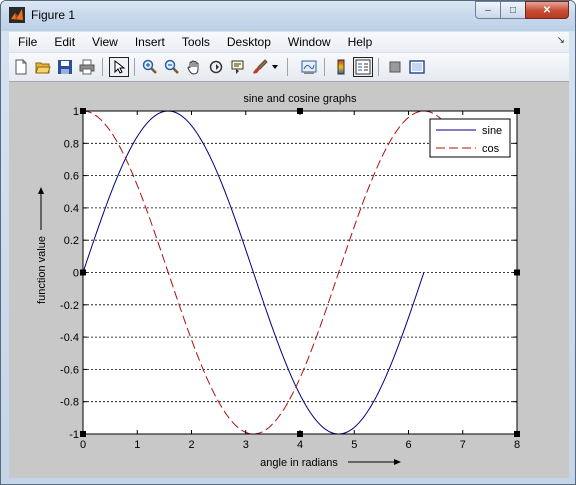 This screenshot has height=485, width=576. I want to click on show-plot-tools-icon, so click(417, 67).